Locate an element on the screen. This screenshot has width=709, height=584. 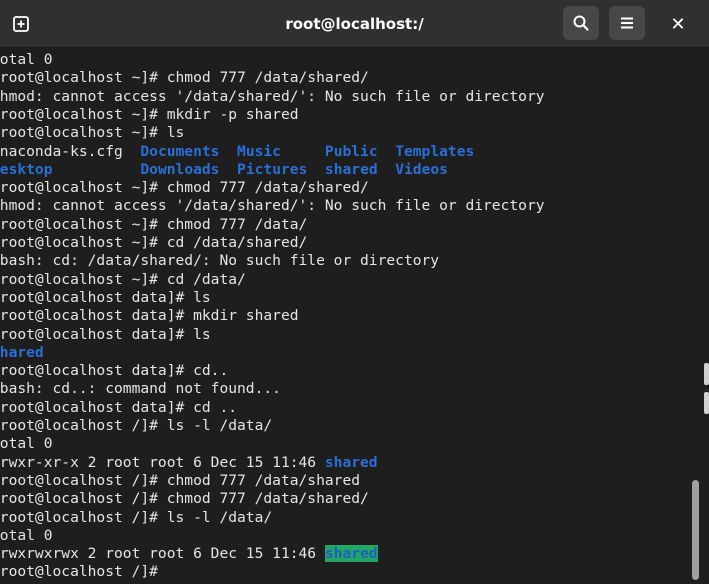
terminal-text: [root@localhost ~]# ls is located at coordinates (92, 133).